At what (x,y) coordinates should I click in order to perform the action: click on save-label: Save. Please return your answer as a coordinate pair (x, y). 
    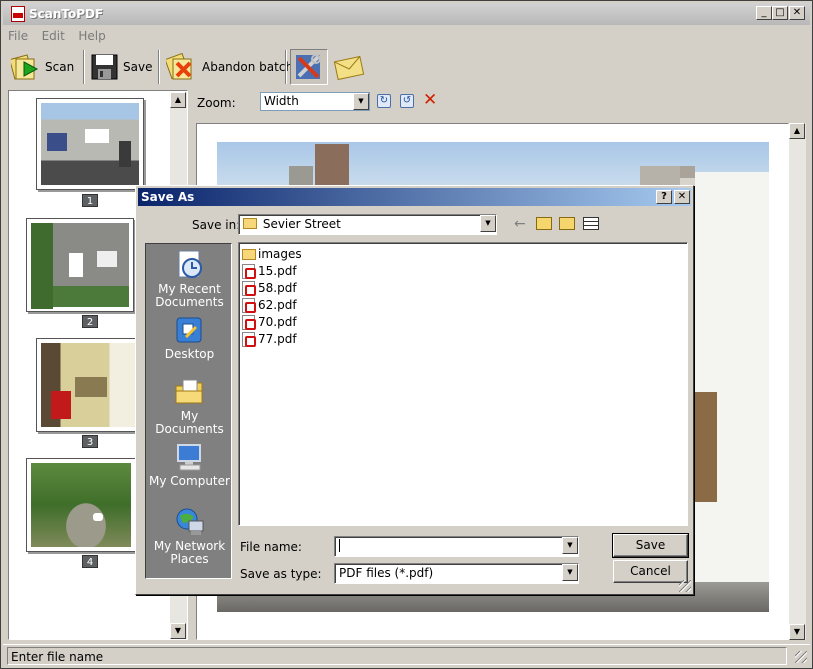
    Looking at the image, I should click on (138, 67).